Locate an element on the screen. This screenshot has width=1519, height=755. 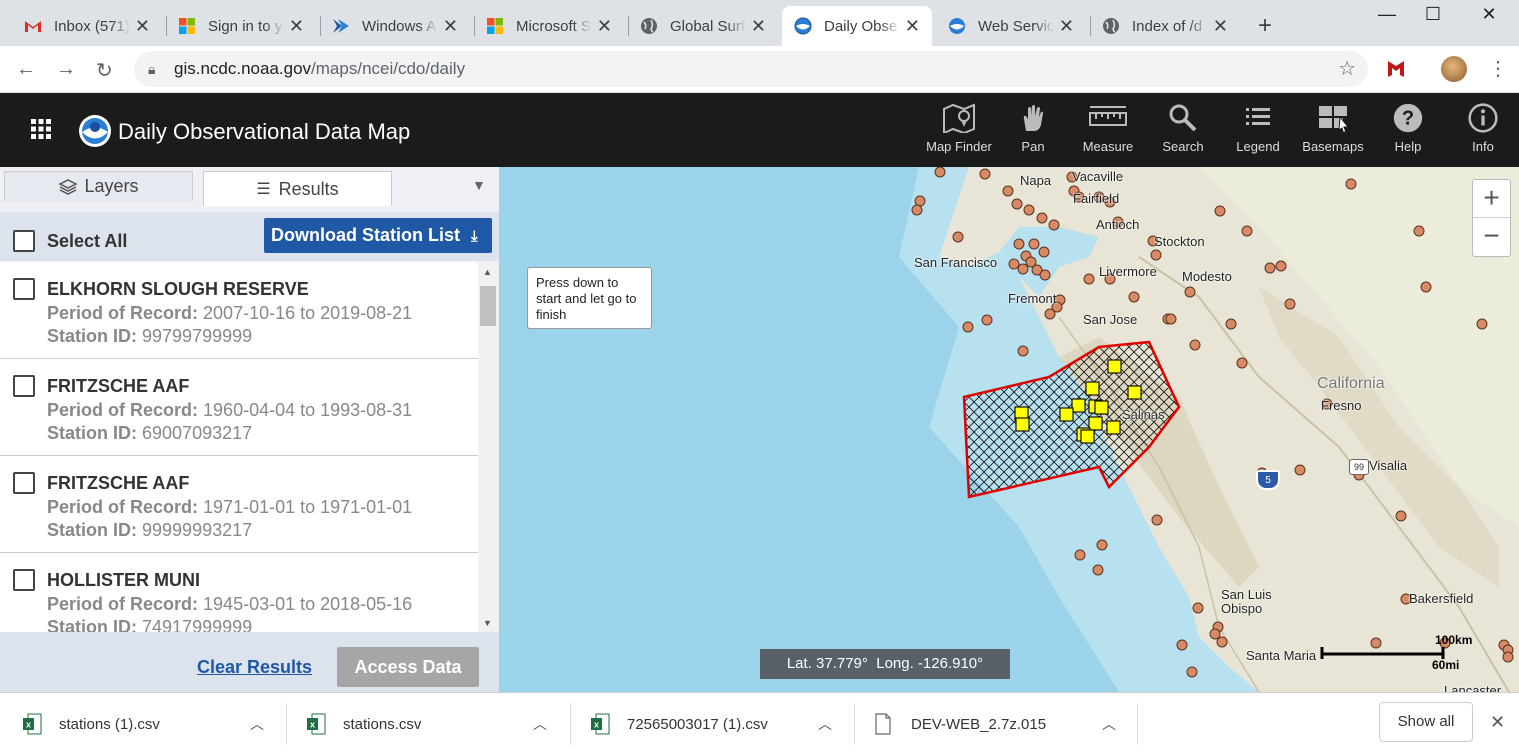
panel-collapse-icon: ▼ is located at coordinates (479, 185).